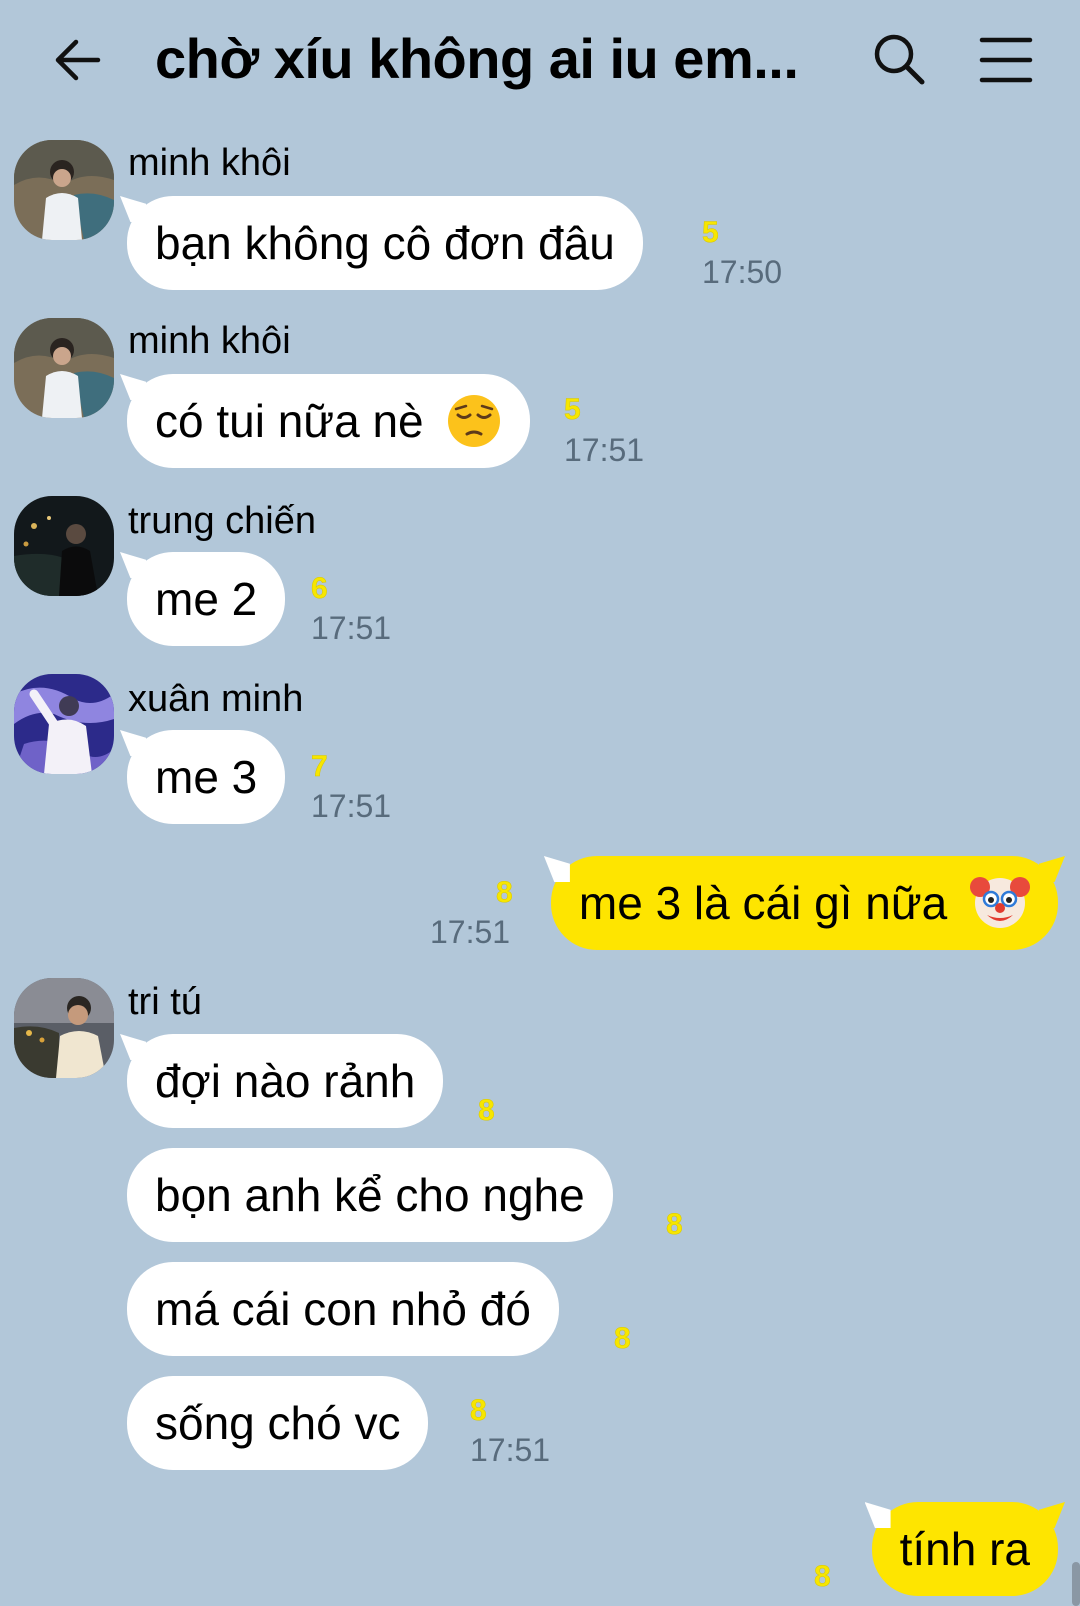 The height and width of the screenshot is (1606, 1080). I want to click on message-text: có tui nữa nè, so click(289, 421).